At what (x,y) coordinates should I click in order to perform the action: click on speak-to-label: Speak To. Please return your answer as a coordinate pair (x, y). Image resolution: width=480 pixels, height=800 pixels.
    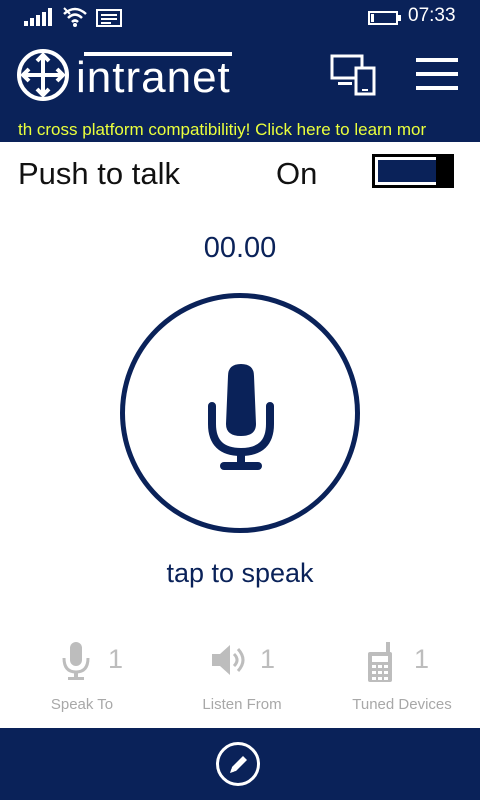
    Looking at the image, I should click on (82, 704).